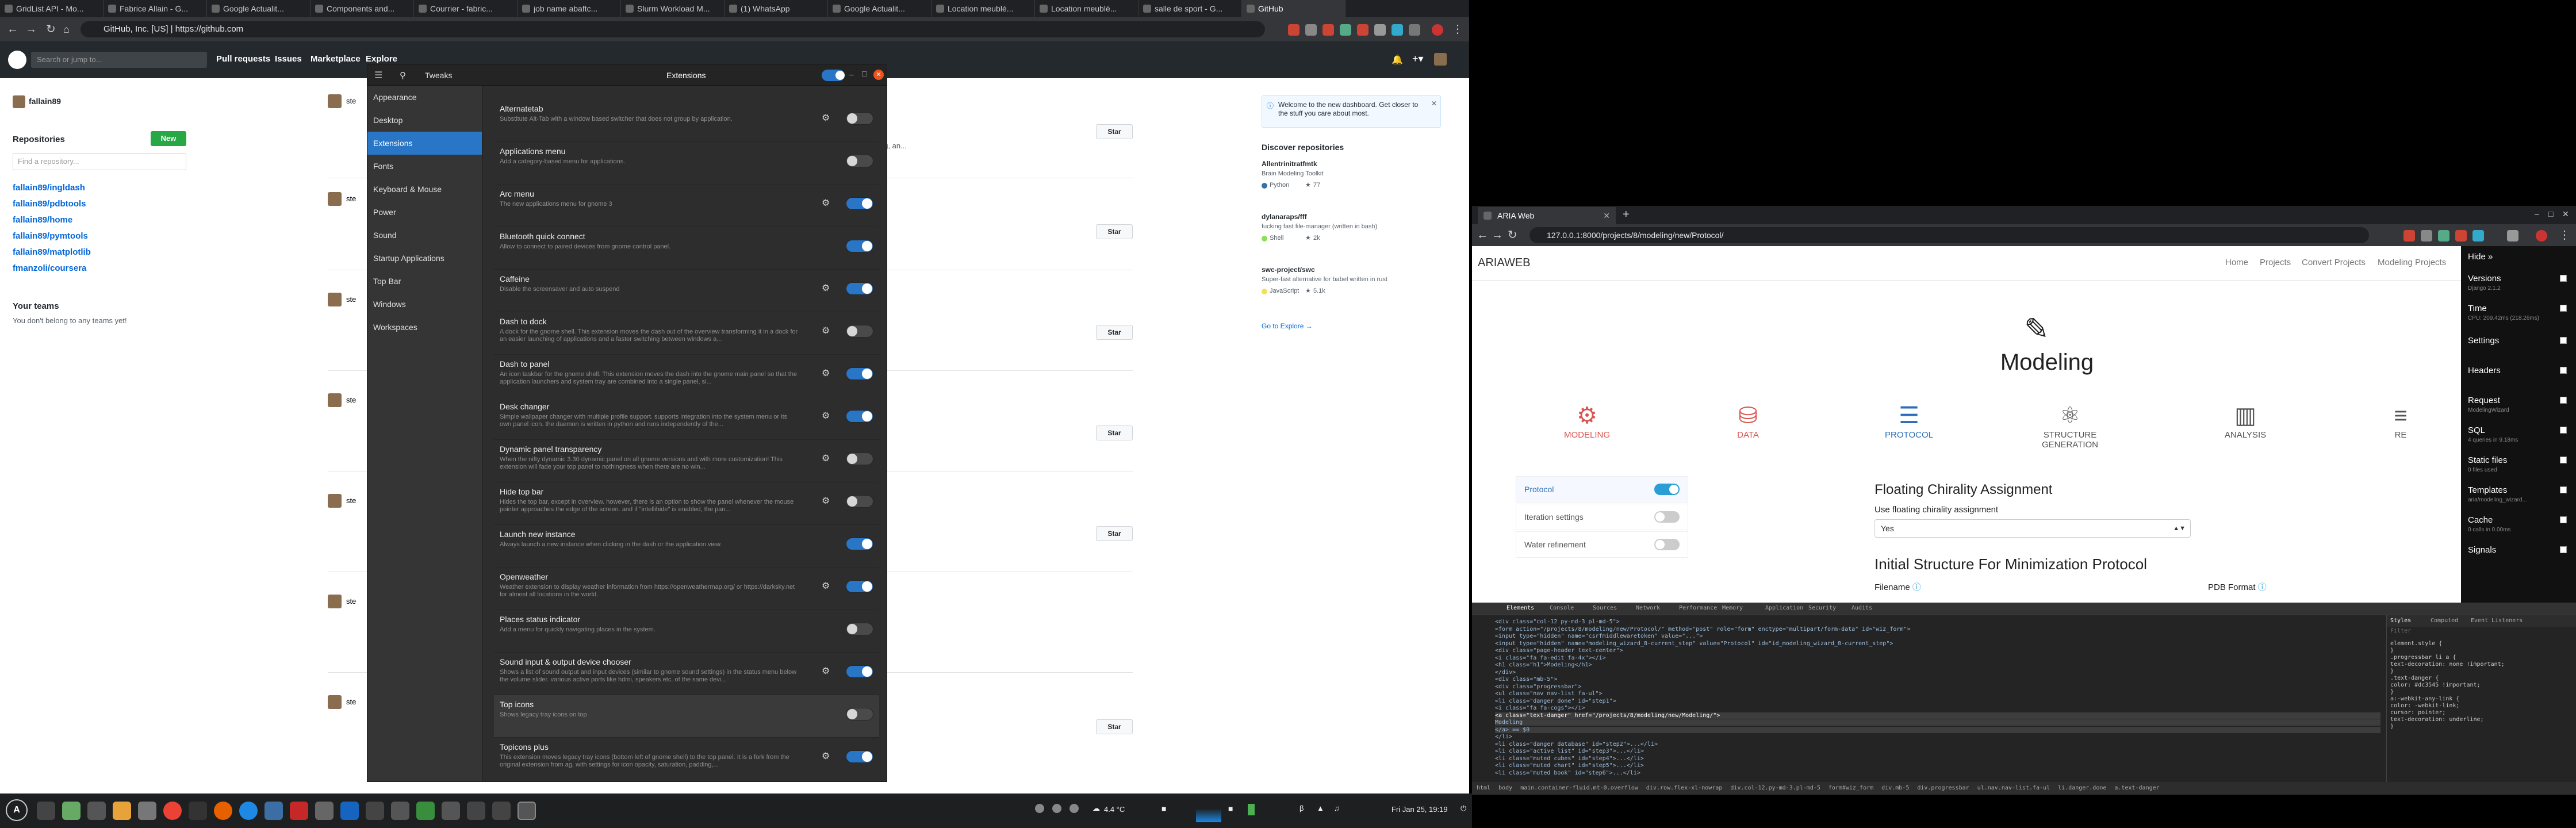 The height and width of the screenshot is (828, 2576). I want to click on hamburger-icon: ☰, so click(378, 75).